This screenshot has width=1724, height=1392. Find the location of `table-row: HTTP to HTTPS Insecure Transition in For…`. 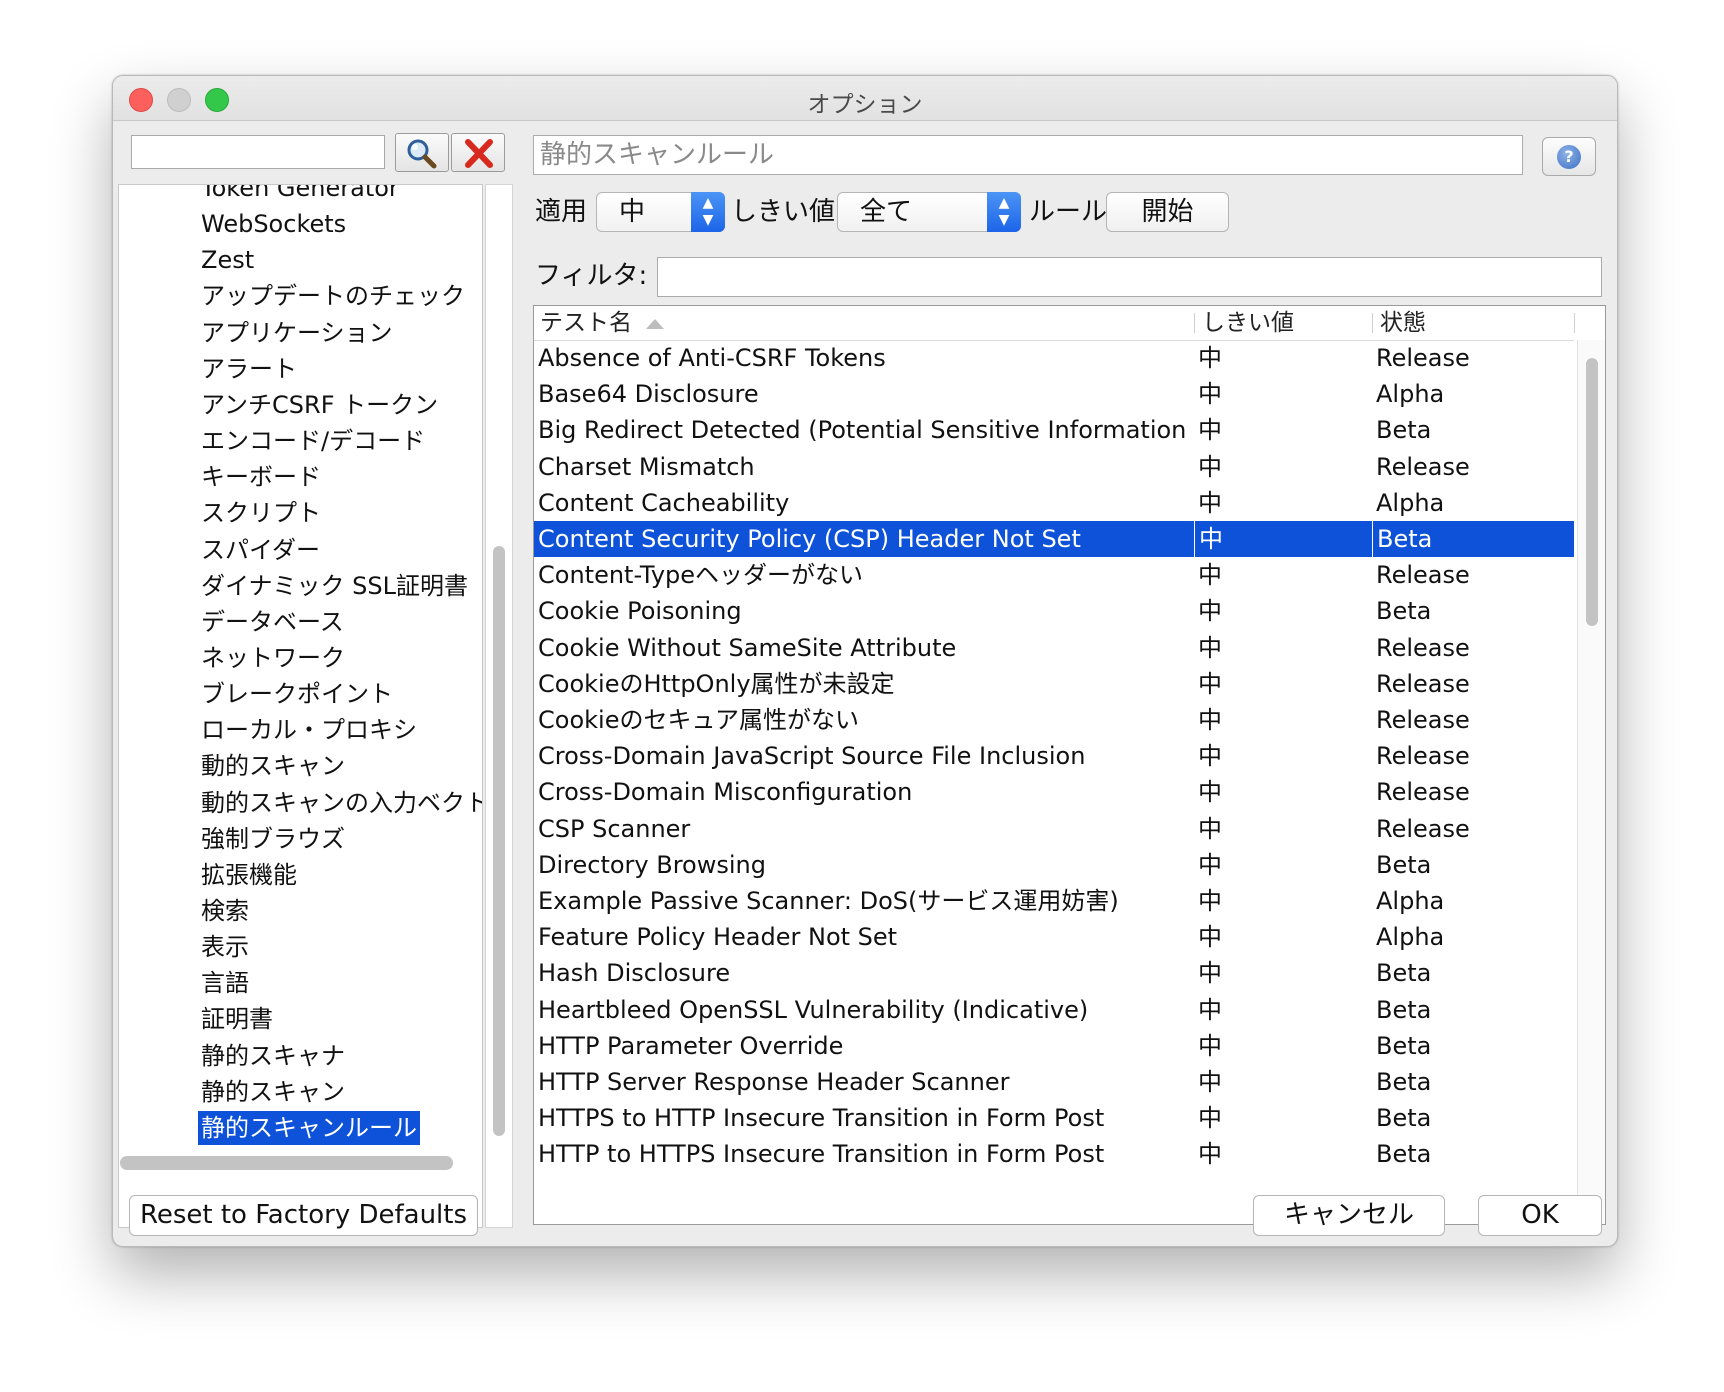

table-row: HTTP to HTTPS Insecure Transition in For… is located at coordinates (1054, 1154).